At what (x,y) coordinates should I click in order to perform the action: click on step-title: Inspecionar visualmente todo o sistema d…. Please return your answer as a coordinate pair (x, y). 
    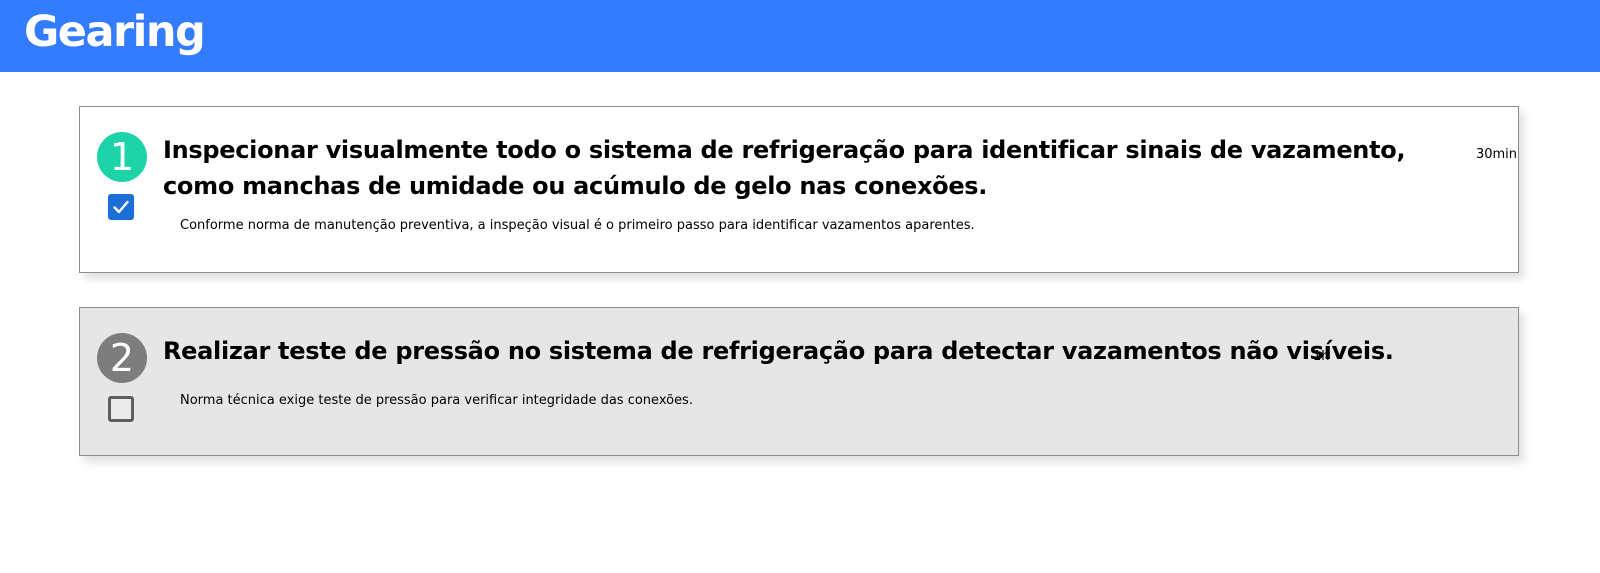
    Looking at the image, I should click on (784, 168).